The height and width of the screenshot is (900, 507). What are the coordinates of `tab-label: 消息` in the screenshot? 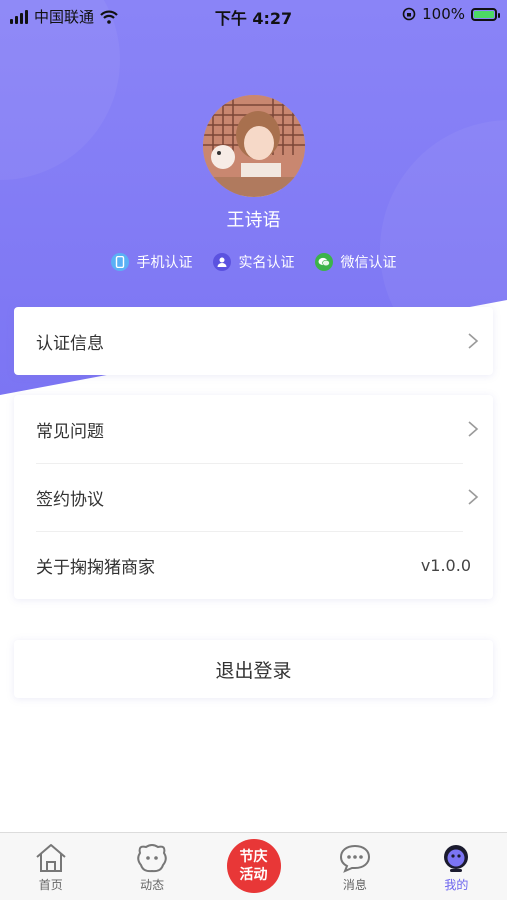 It's located at (354, 885).